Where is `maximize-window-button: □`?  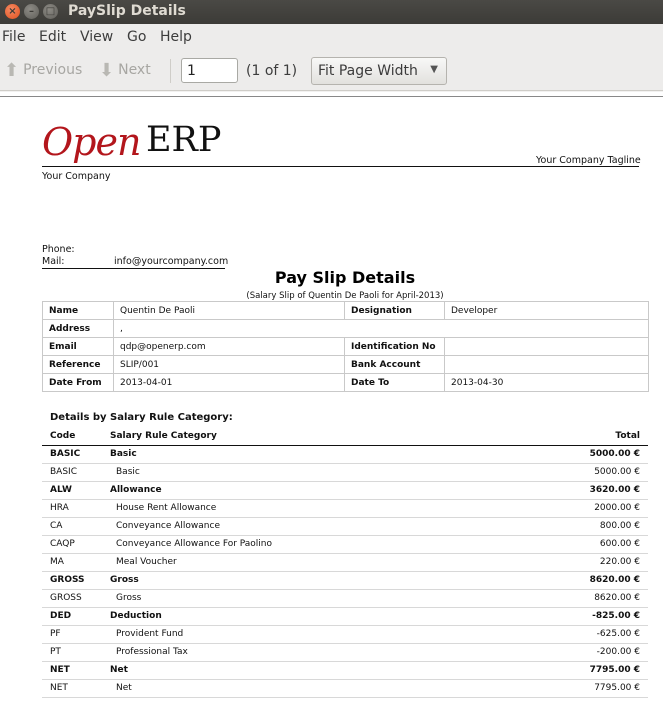
maximize-window-button: □ is located at coordinates (50, 11).